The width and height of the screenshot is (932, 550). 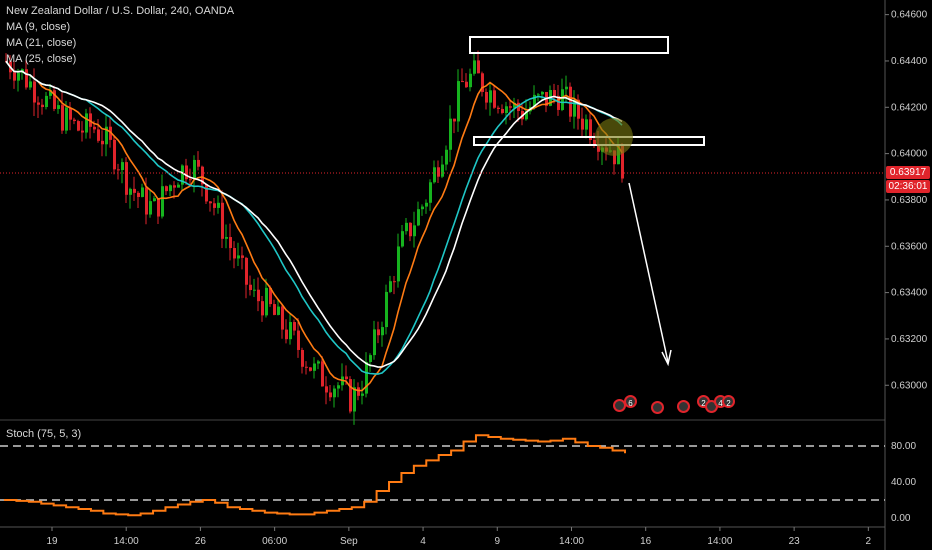 What do you see at coordinates (614, 137) in the screenshot?
I see `breakout-circle` at bounding box center [614, 137].